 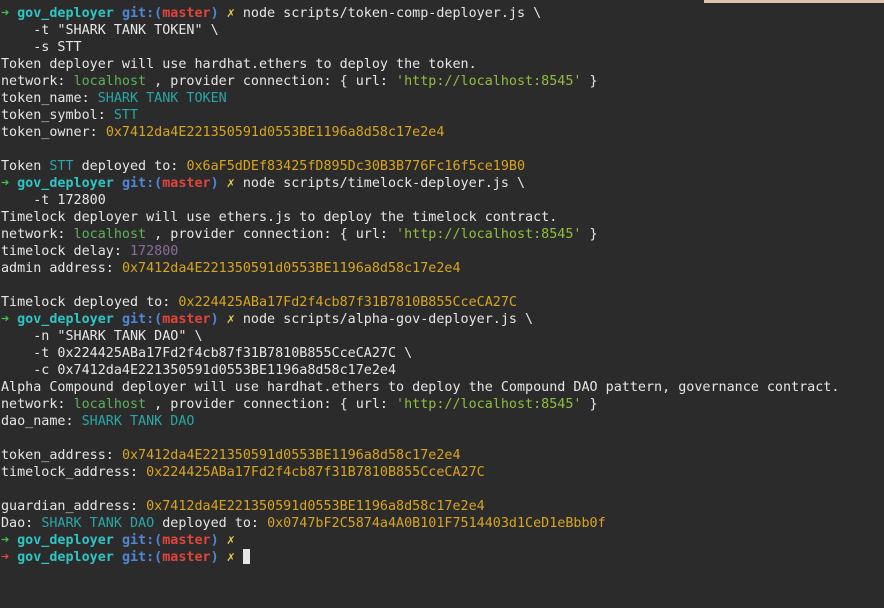 What do you see at coordinates (41, 47) in the screenshot?
I see `command-continuation: -s STT` at bounding box center [41, 47].